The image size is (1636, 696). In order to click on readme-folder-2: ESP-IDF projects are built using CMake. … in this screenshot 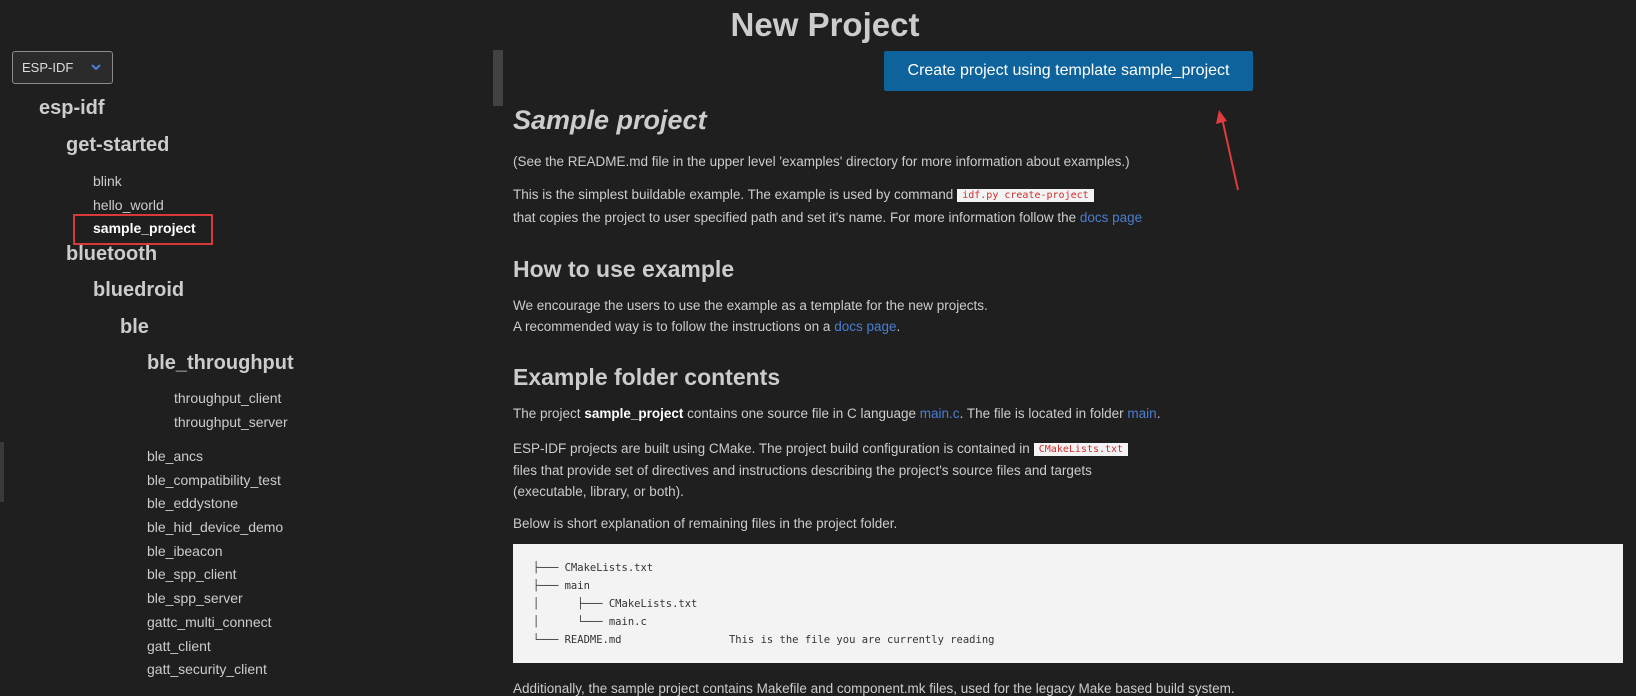, I will do `click(821, 448)`.